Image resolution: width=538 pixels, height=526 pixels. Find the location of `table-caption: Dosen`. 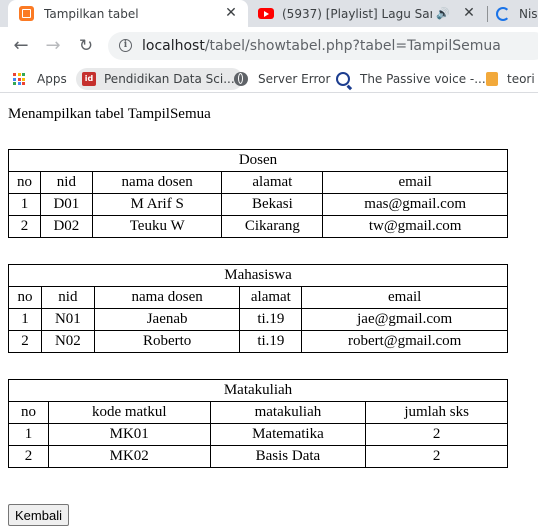

table-caption: Dosen is located at coordinates (258, 160).